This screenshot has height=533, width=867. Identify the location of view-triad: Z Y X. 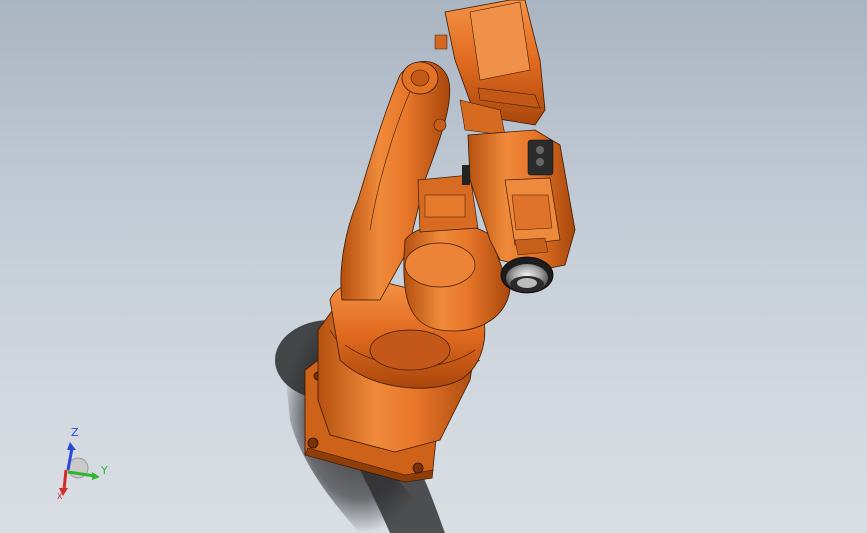
(85, 465).